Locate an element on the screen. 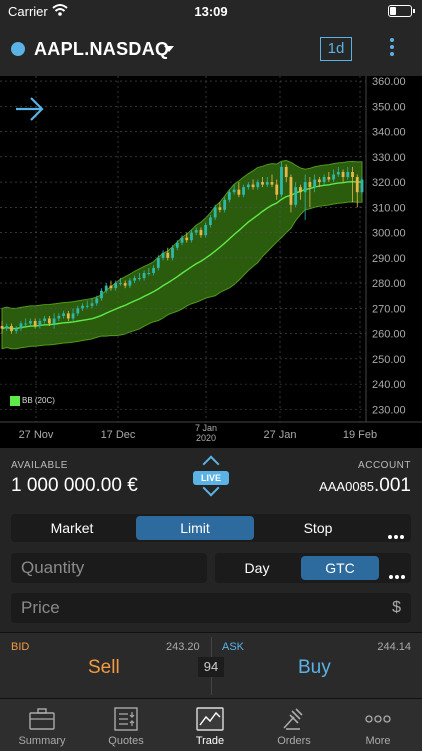 This screenshot has width=422, height=751. gavel-icon is located at coordinates (293, 719).